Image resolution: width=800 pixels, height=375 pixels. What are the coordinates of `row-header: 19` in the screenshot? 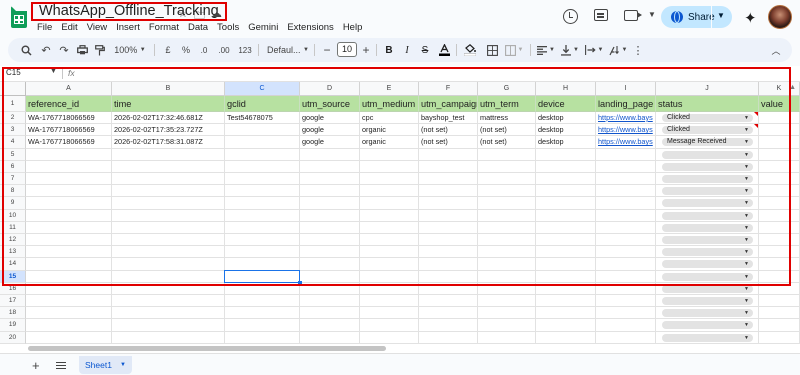 It's located at (13, 325).